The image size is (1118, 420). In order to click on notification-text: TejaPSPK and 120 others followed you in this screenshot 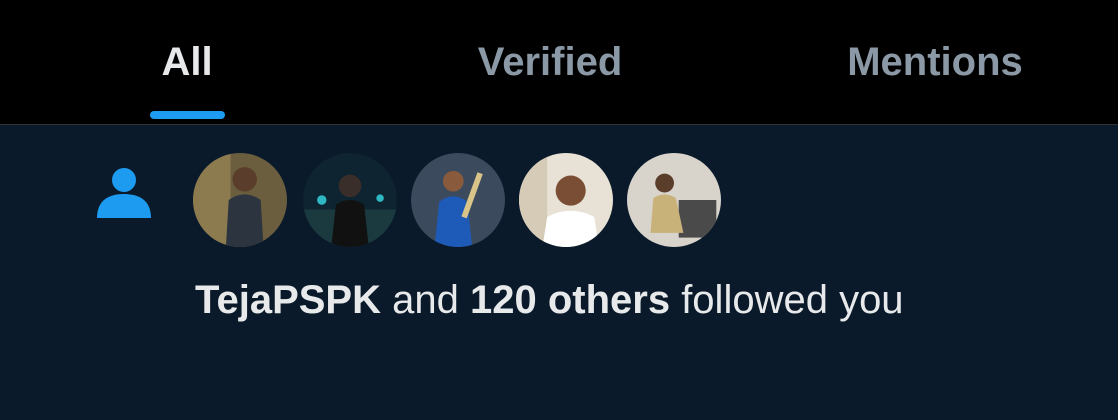, I will do `click(549, 300)`.